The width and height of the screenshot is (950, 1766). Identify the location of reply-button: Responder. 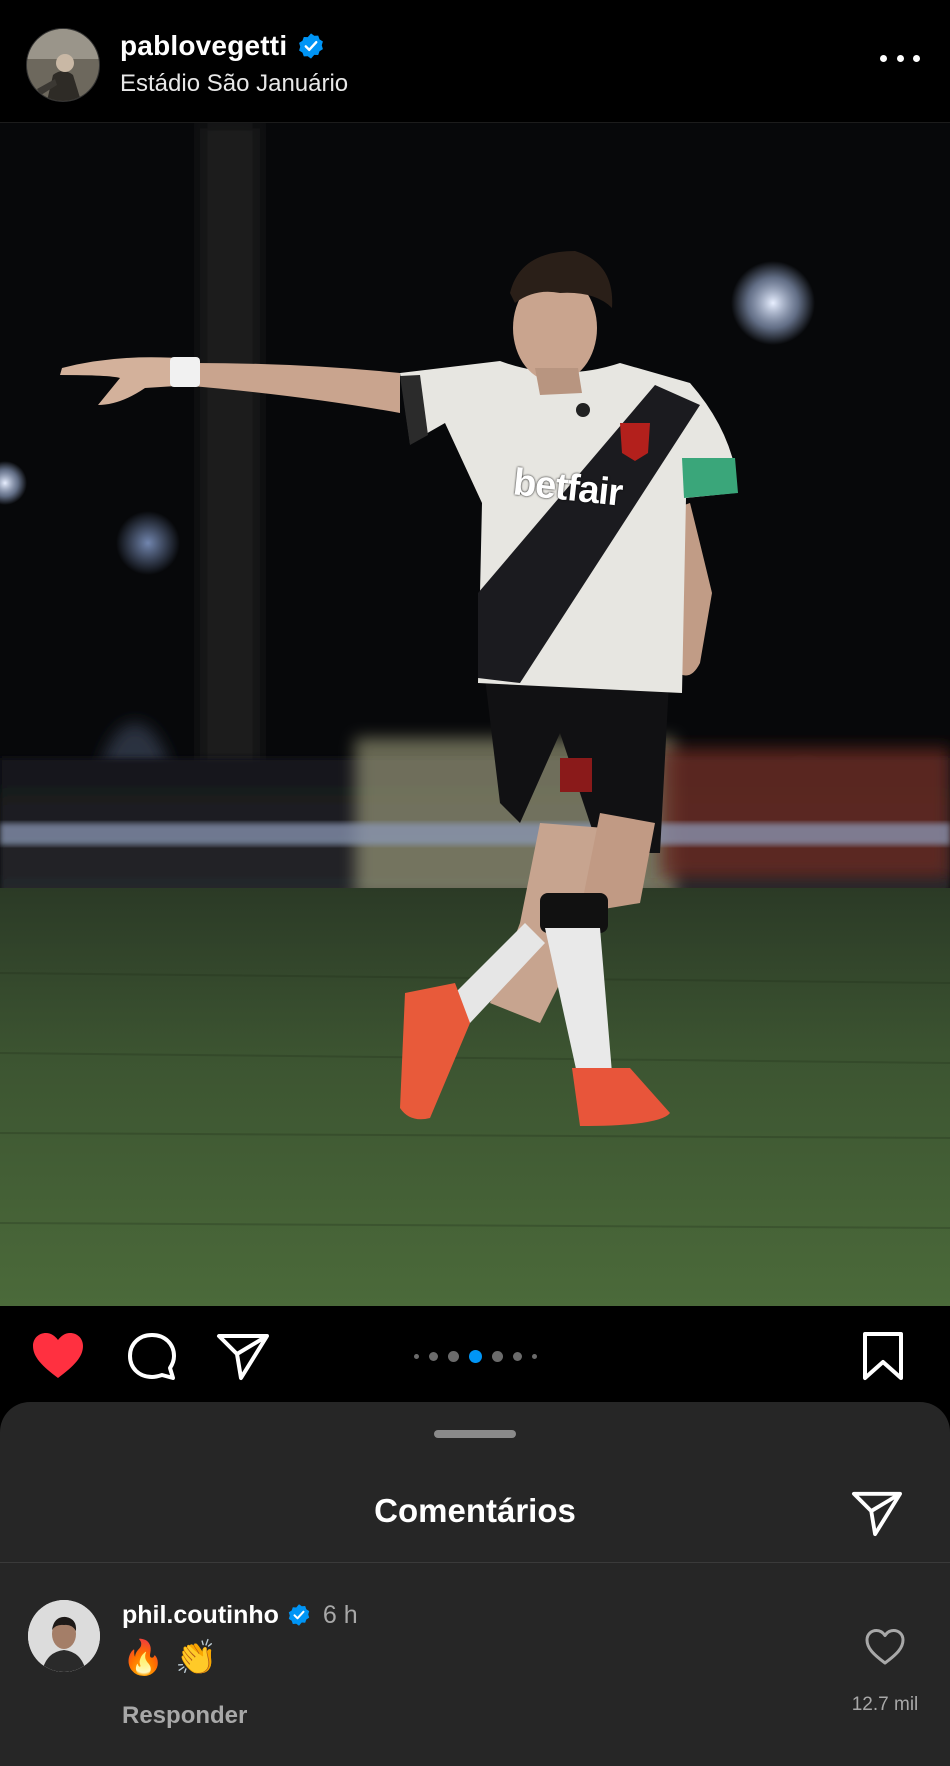
(184, 1716).